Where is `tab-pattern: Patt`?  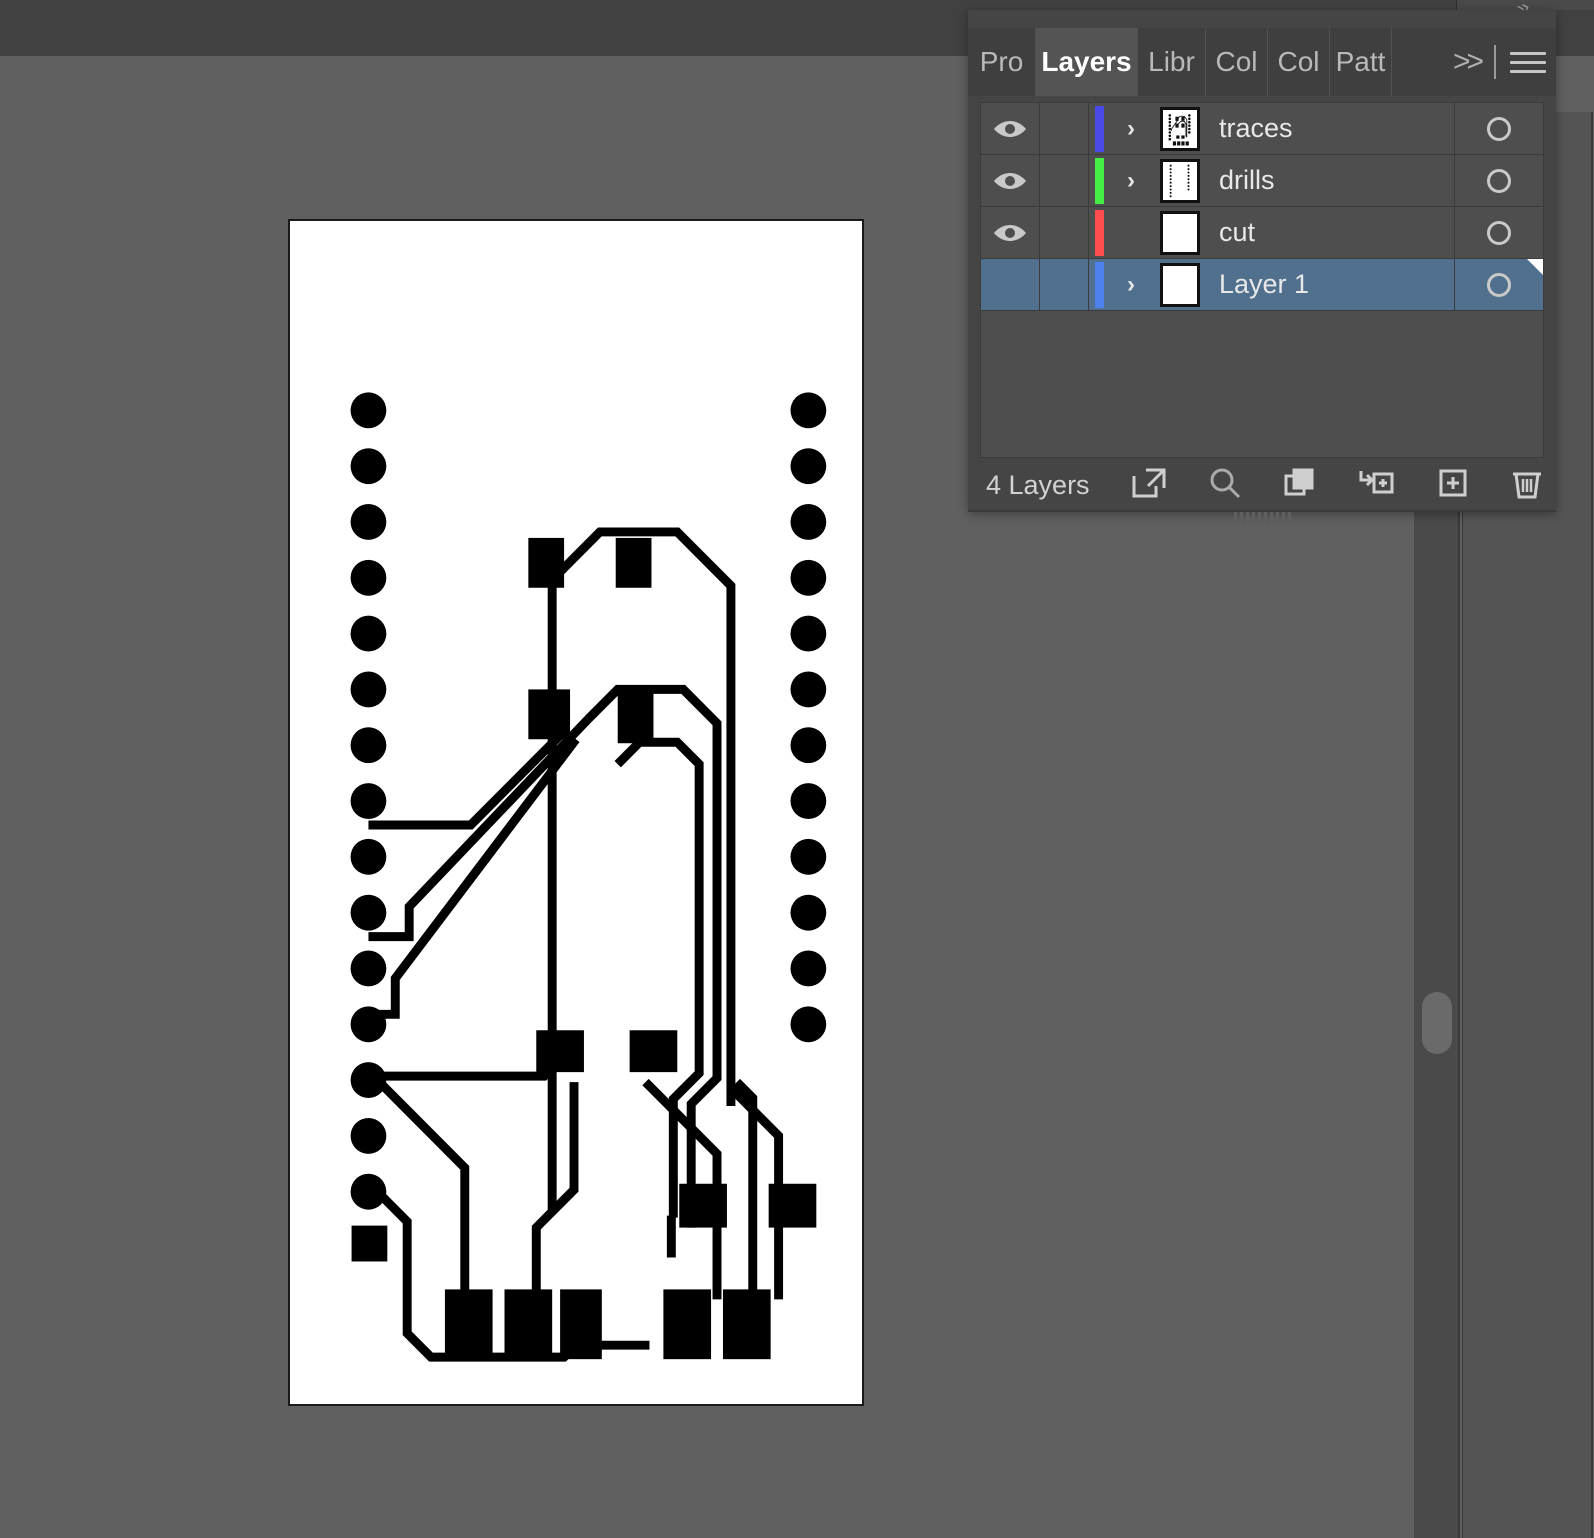 tab-pattern: Patt is located at coordinates (1361, 62).